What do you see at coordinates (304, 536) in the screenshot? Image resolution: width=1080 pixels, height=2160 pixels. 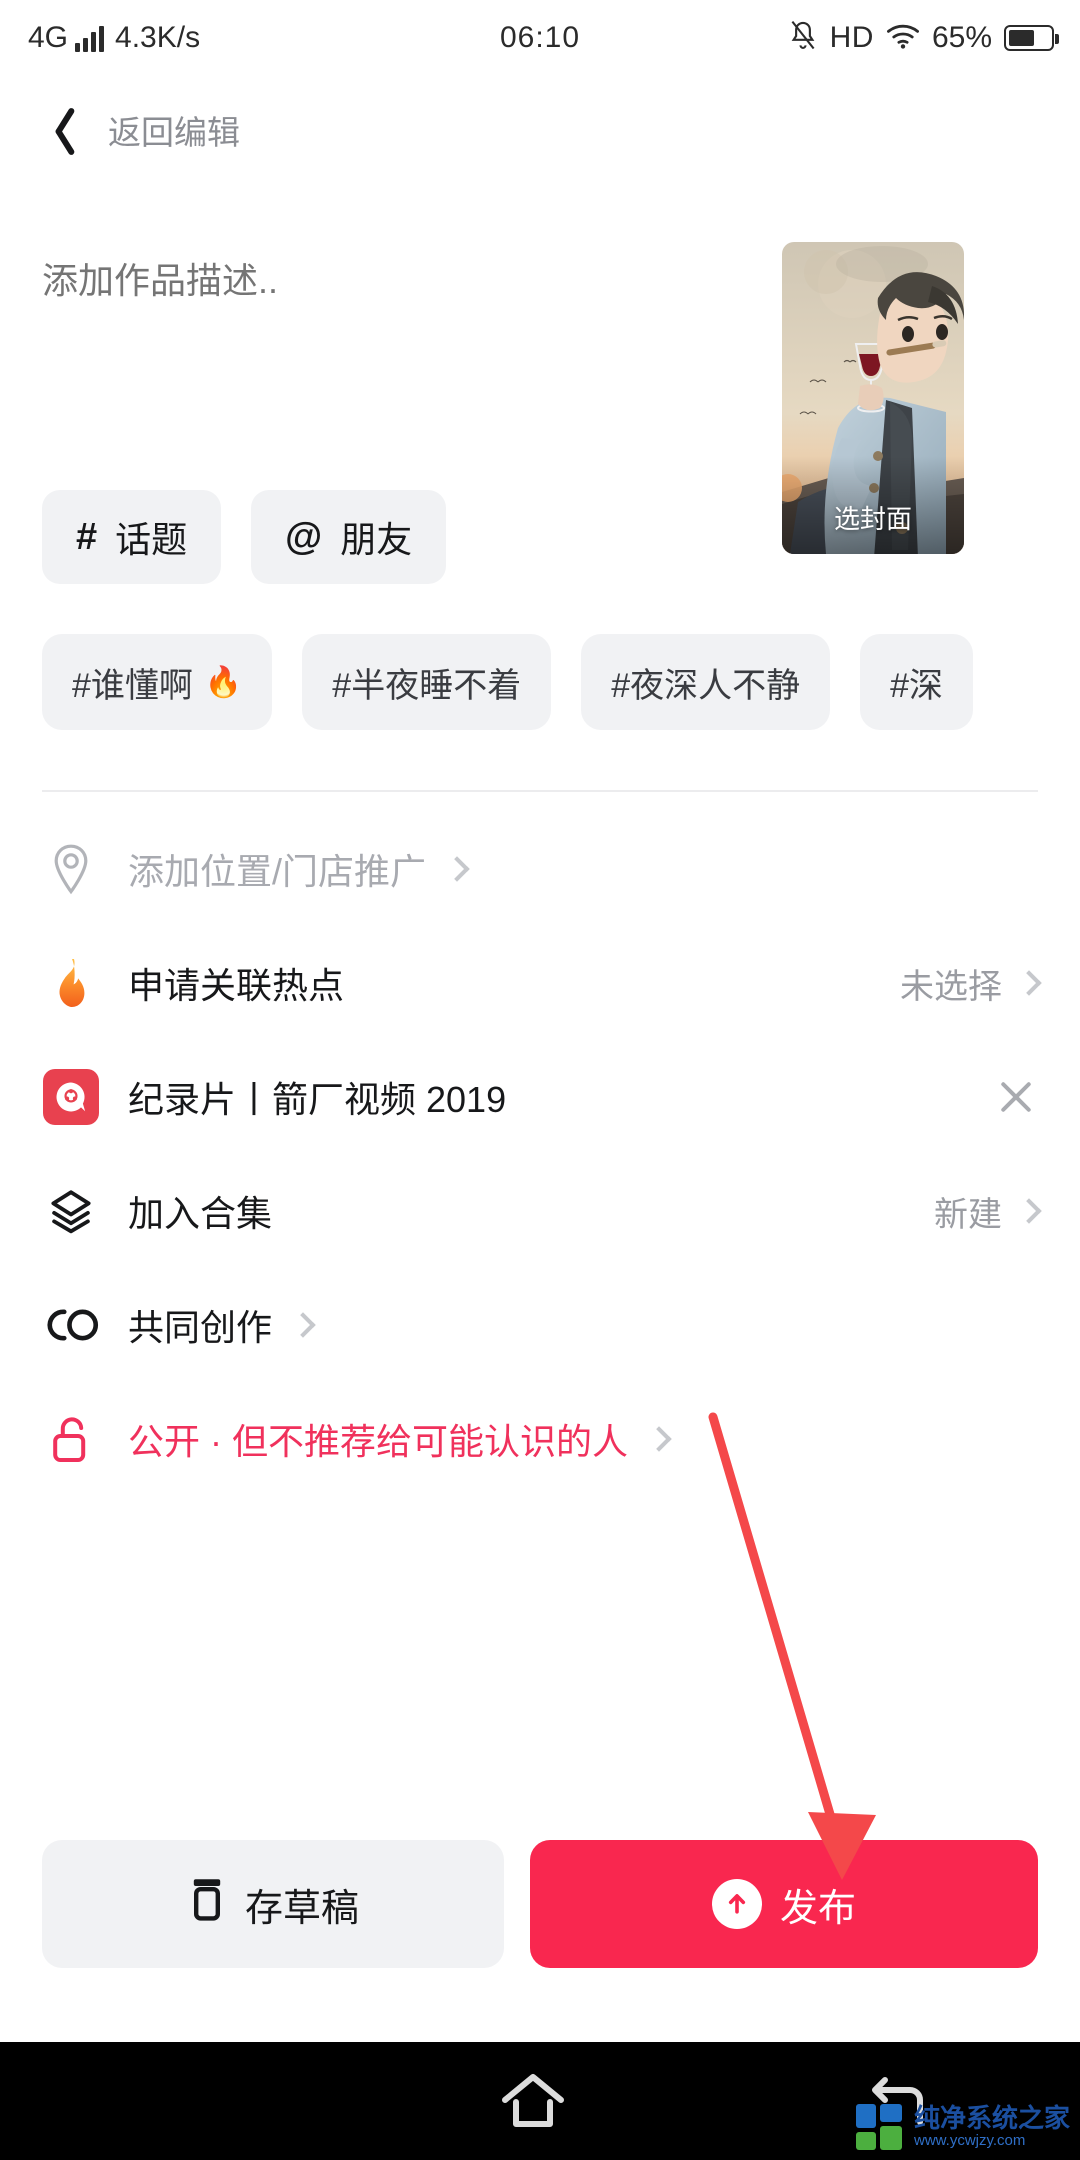 I see `at-icon: @` at bounding box center [304, 536].